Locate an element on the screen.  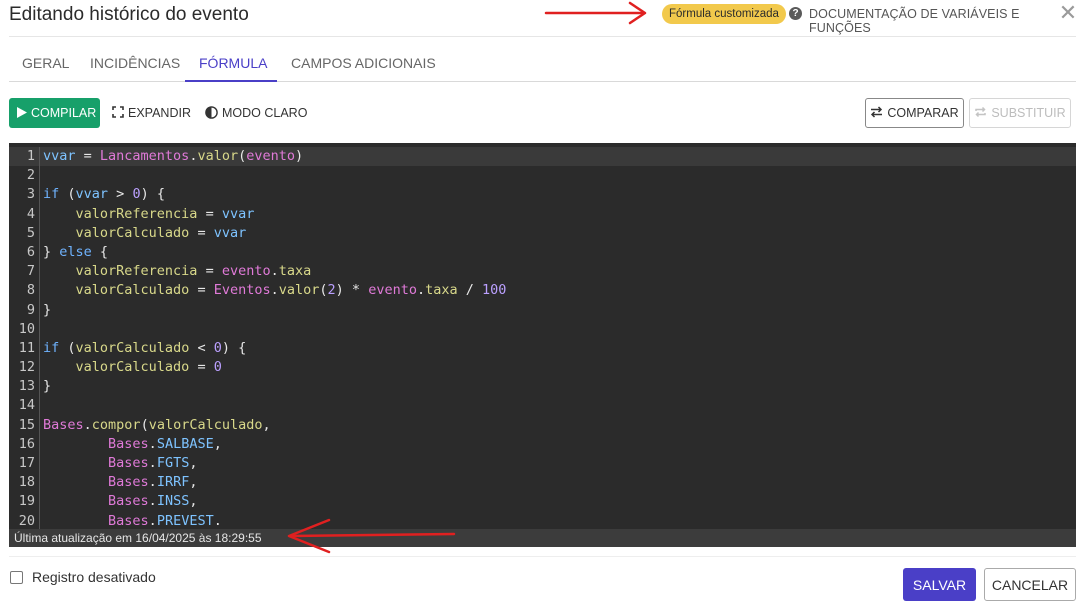
disabled-record-label: Registro desativado is located at coordinates (94, 577).